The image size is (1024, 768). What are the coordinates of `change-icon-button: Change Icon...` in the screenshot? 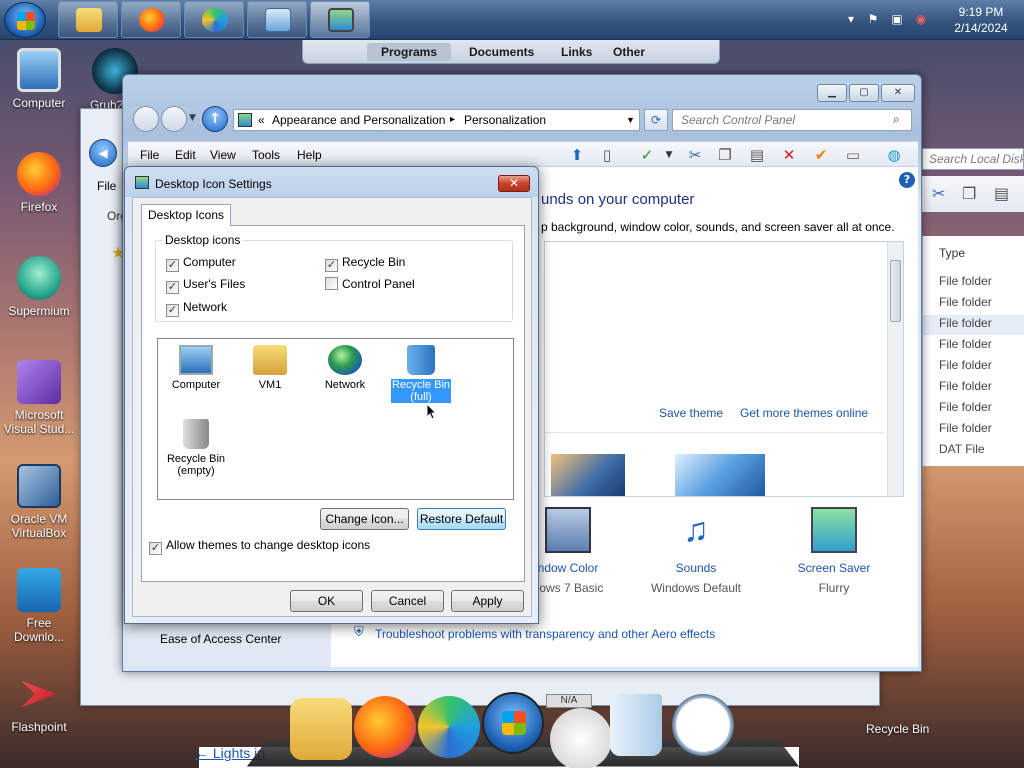 It's located at (364, 519).